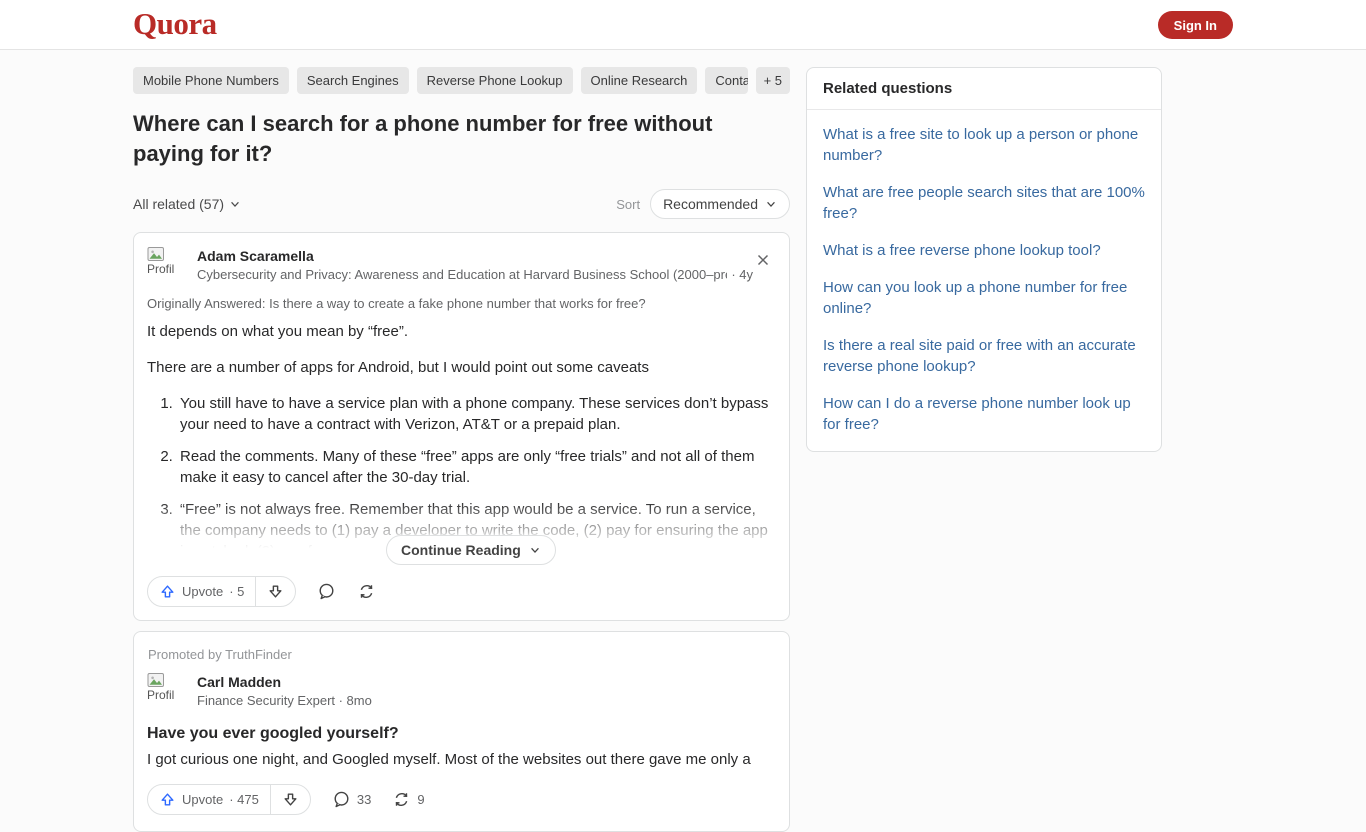 The height and width of the screenshot is (832, 1366). Describe the element at coordinates (175, 24) in the screenshot. I see `quora-logo: Quora` at that location.